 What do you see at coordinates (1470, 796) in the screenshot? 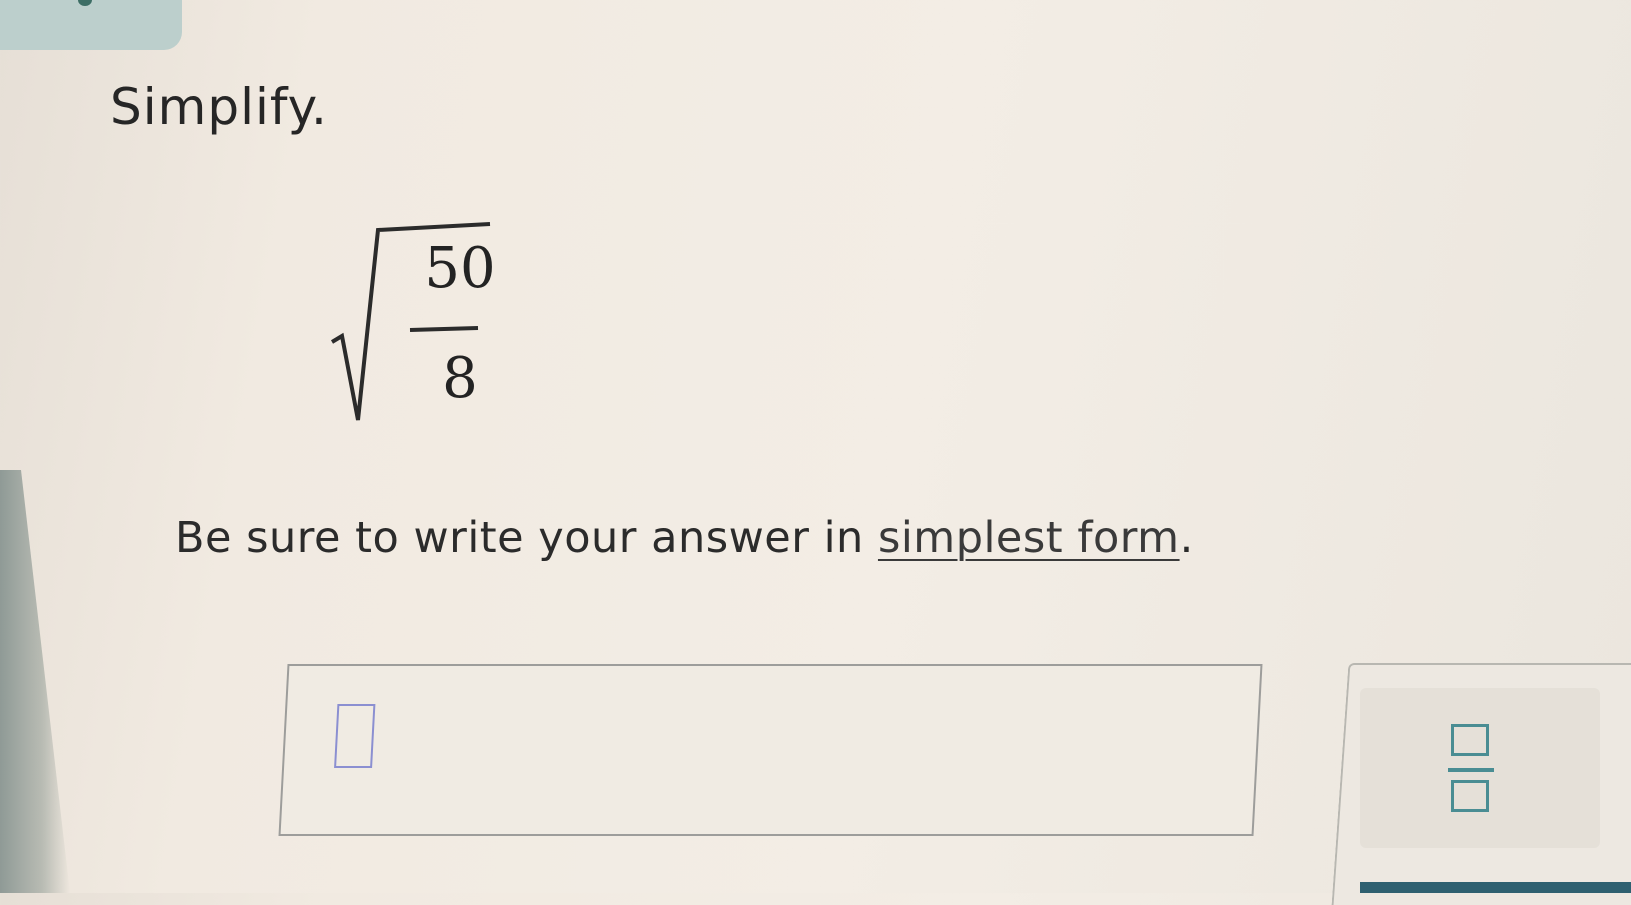
I see `fraction-icon-denominator-box` at bounding box center [1470, 796].